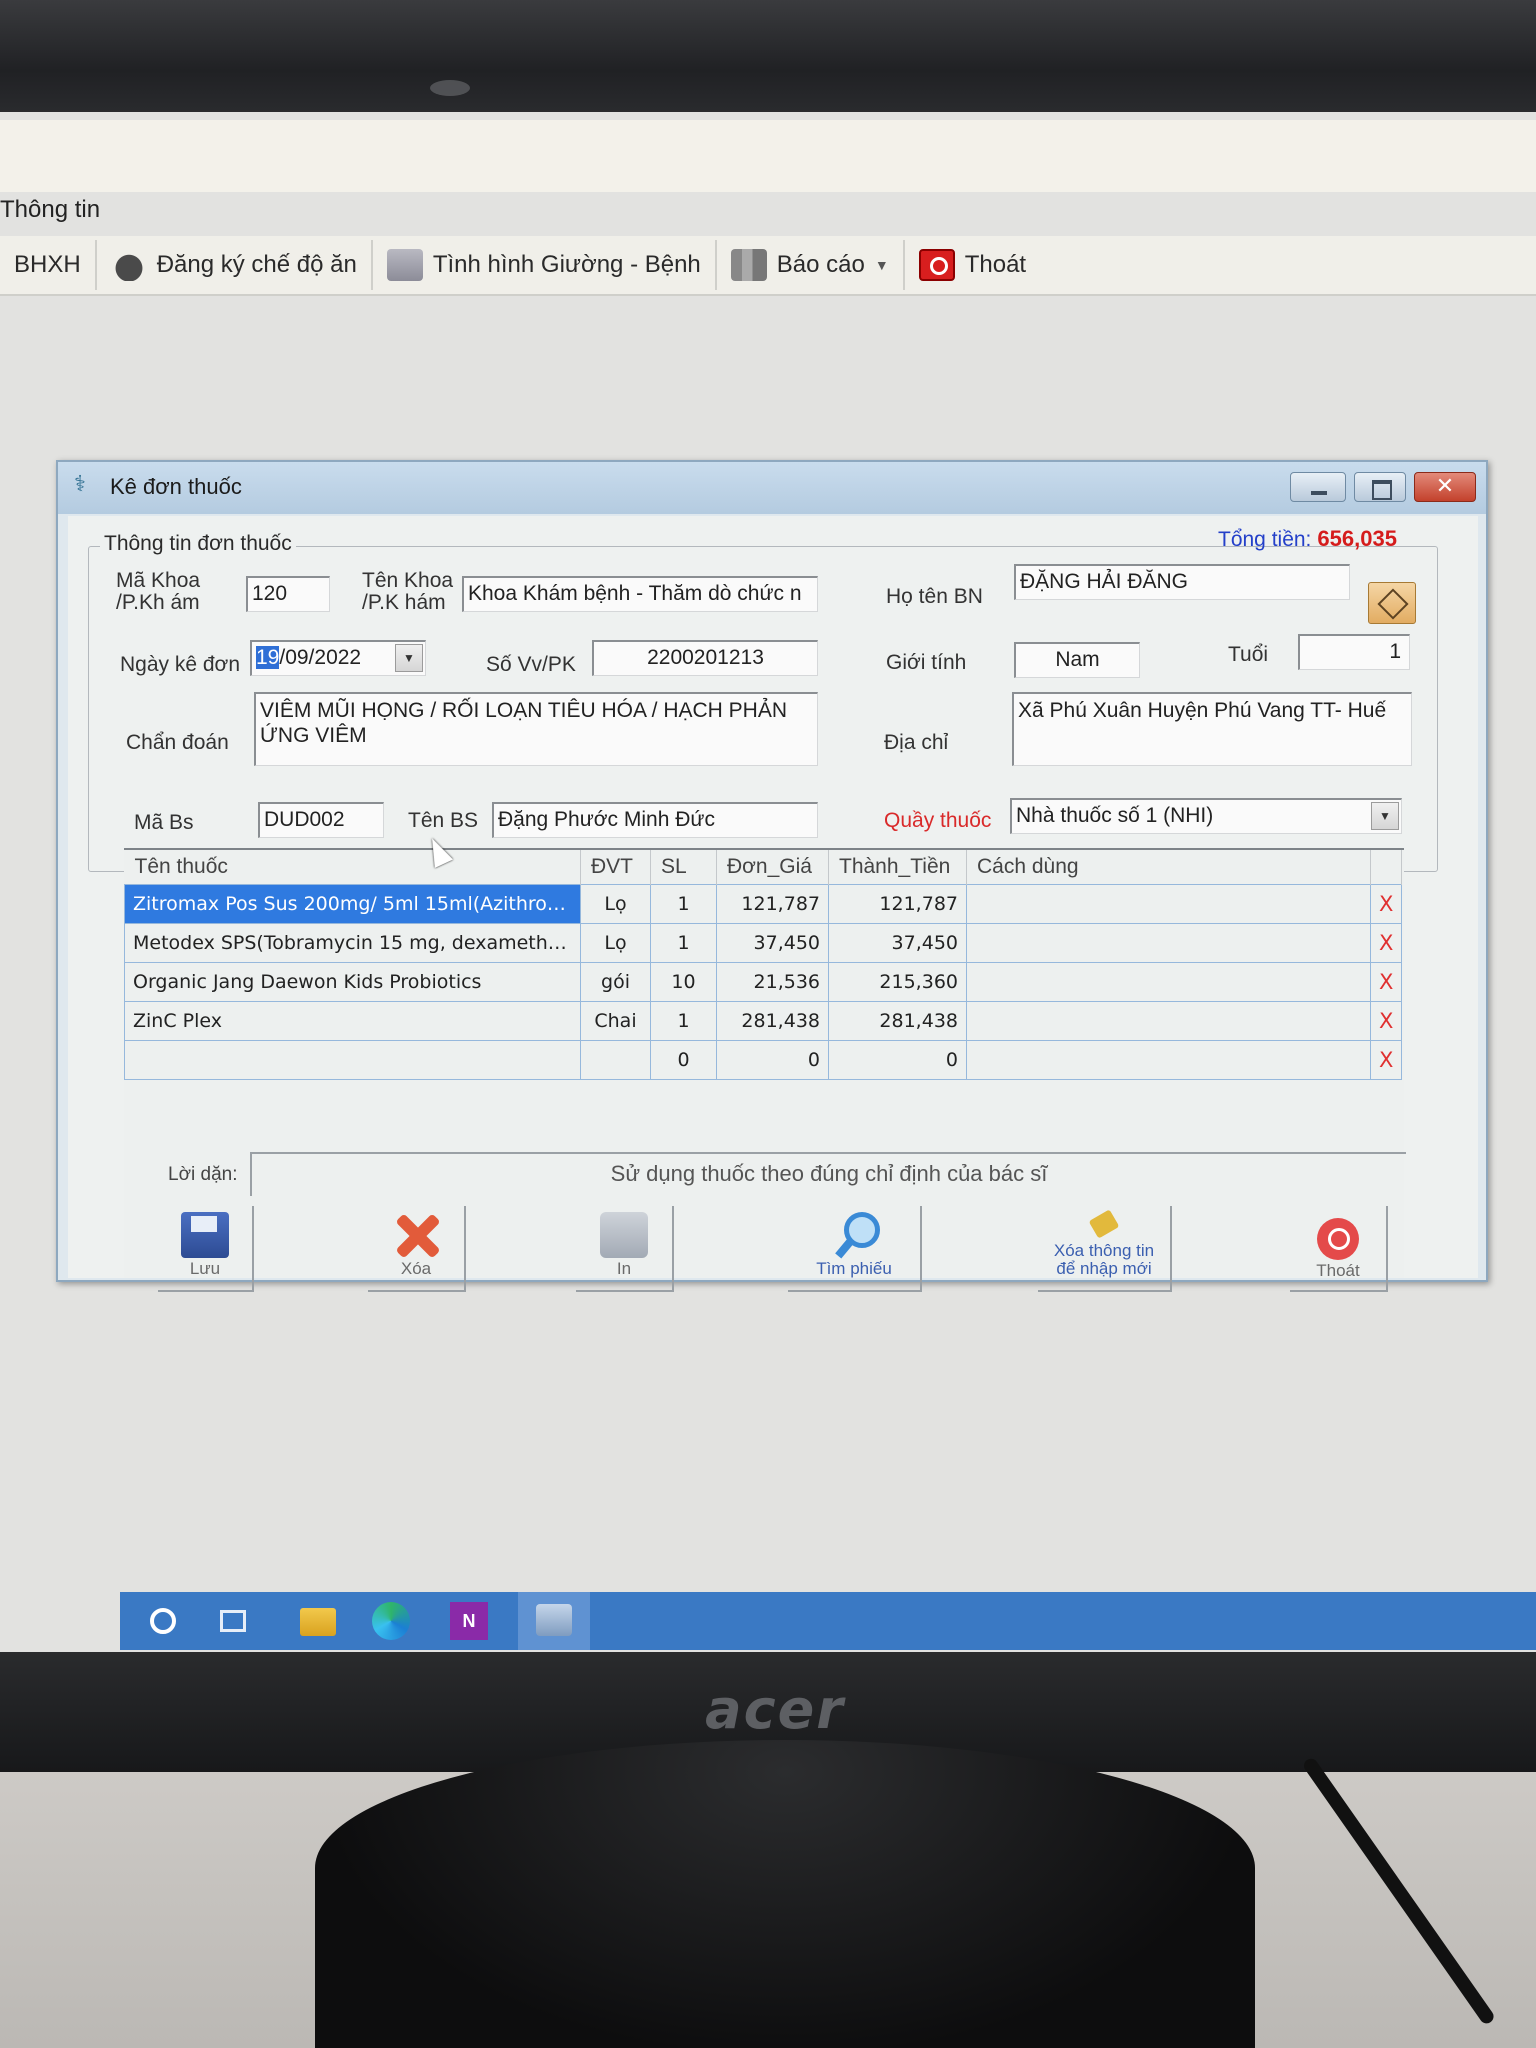 This screenshot has width=1536, height=2048. I want to click on close-button: ✕, so click(1445, 487).